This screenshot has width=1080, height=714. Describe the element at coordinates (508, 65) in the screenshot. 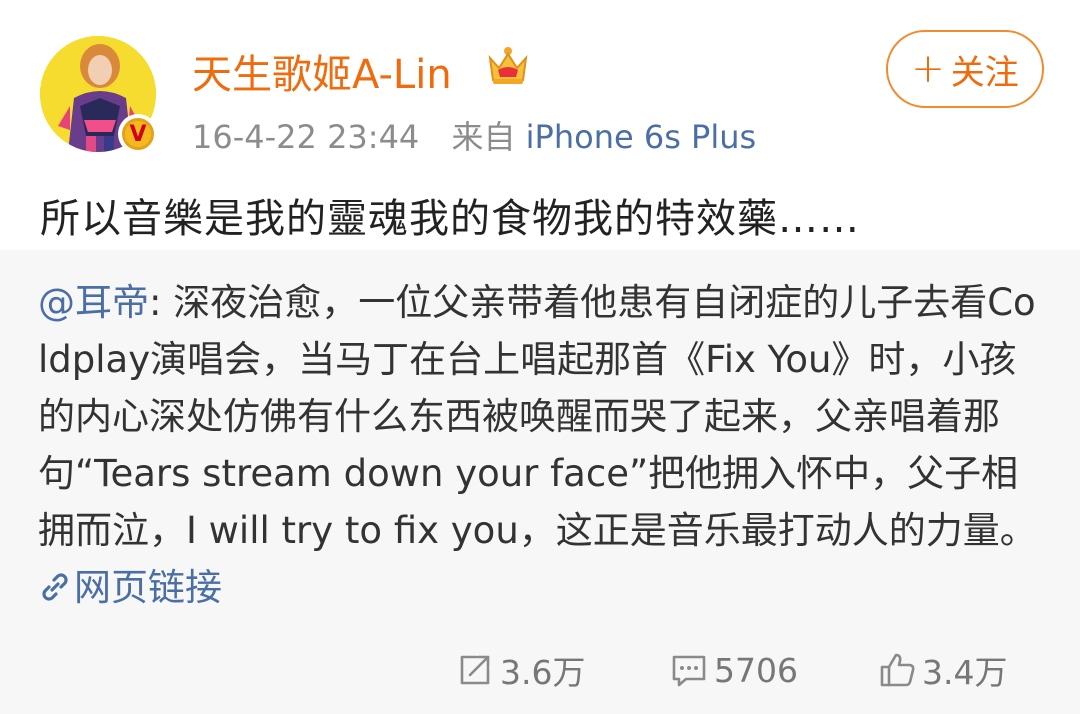

I see `crown-icon` at that location.